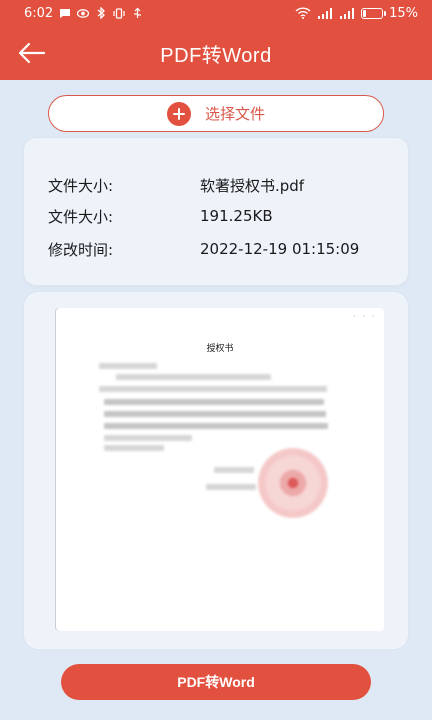  What do you see at coordinates (216, 682) in the screenshot?
I see `convert-pdf-to-word-button: PDF转Word` at bounding box center [216, 682].